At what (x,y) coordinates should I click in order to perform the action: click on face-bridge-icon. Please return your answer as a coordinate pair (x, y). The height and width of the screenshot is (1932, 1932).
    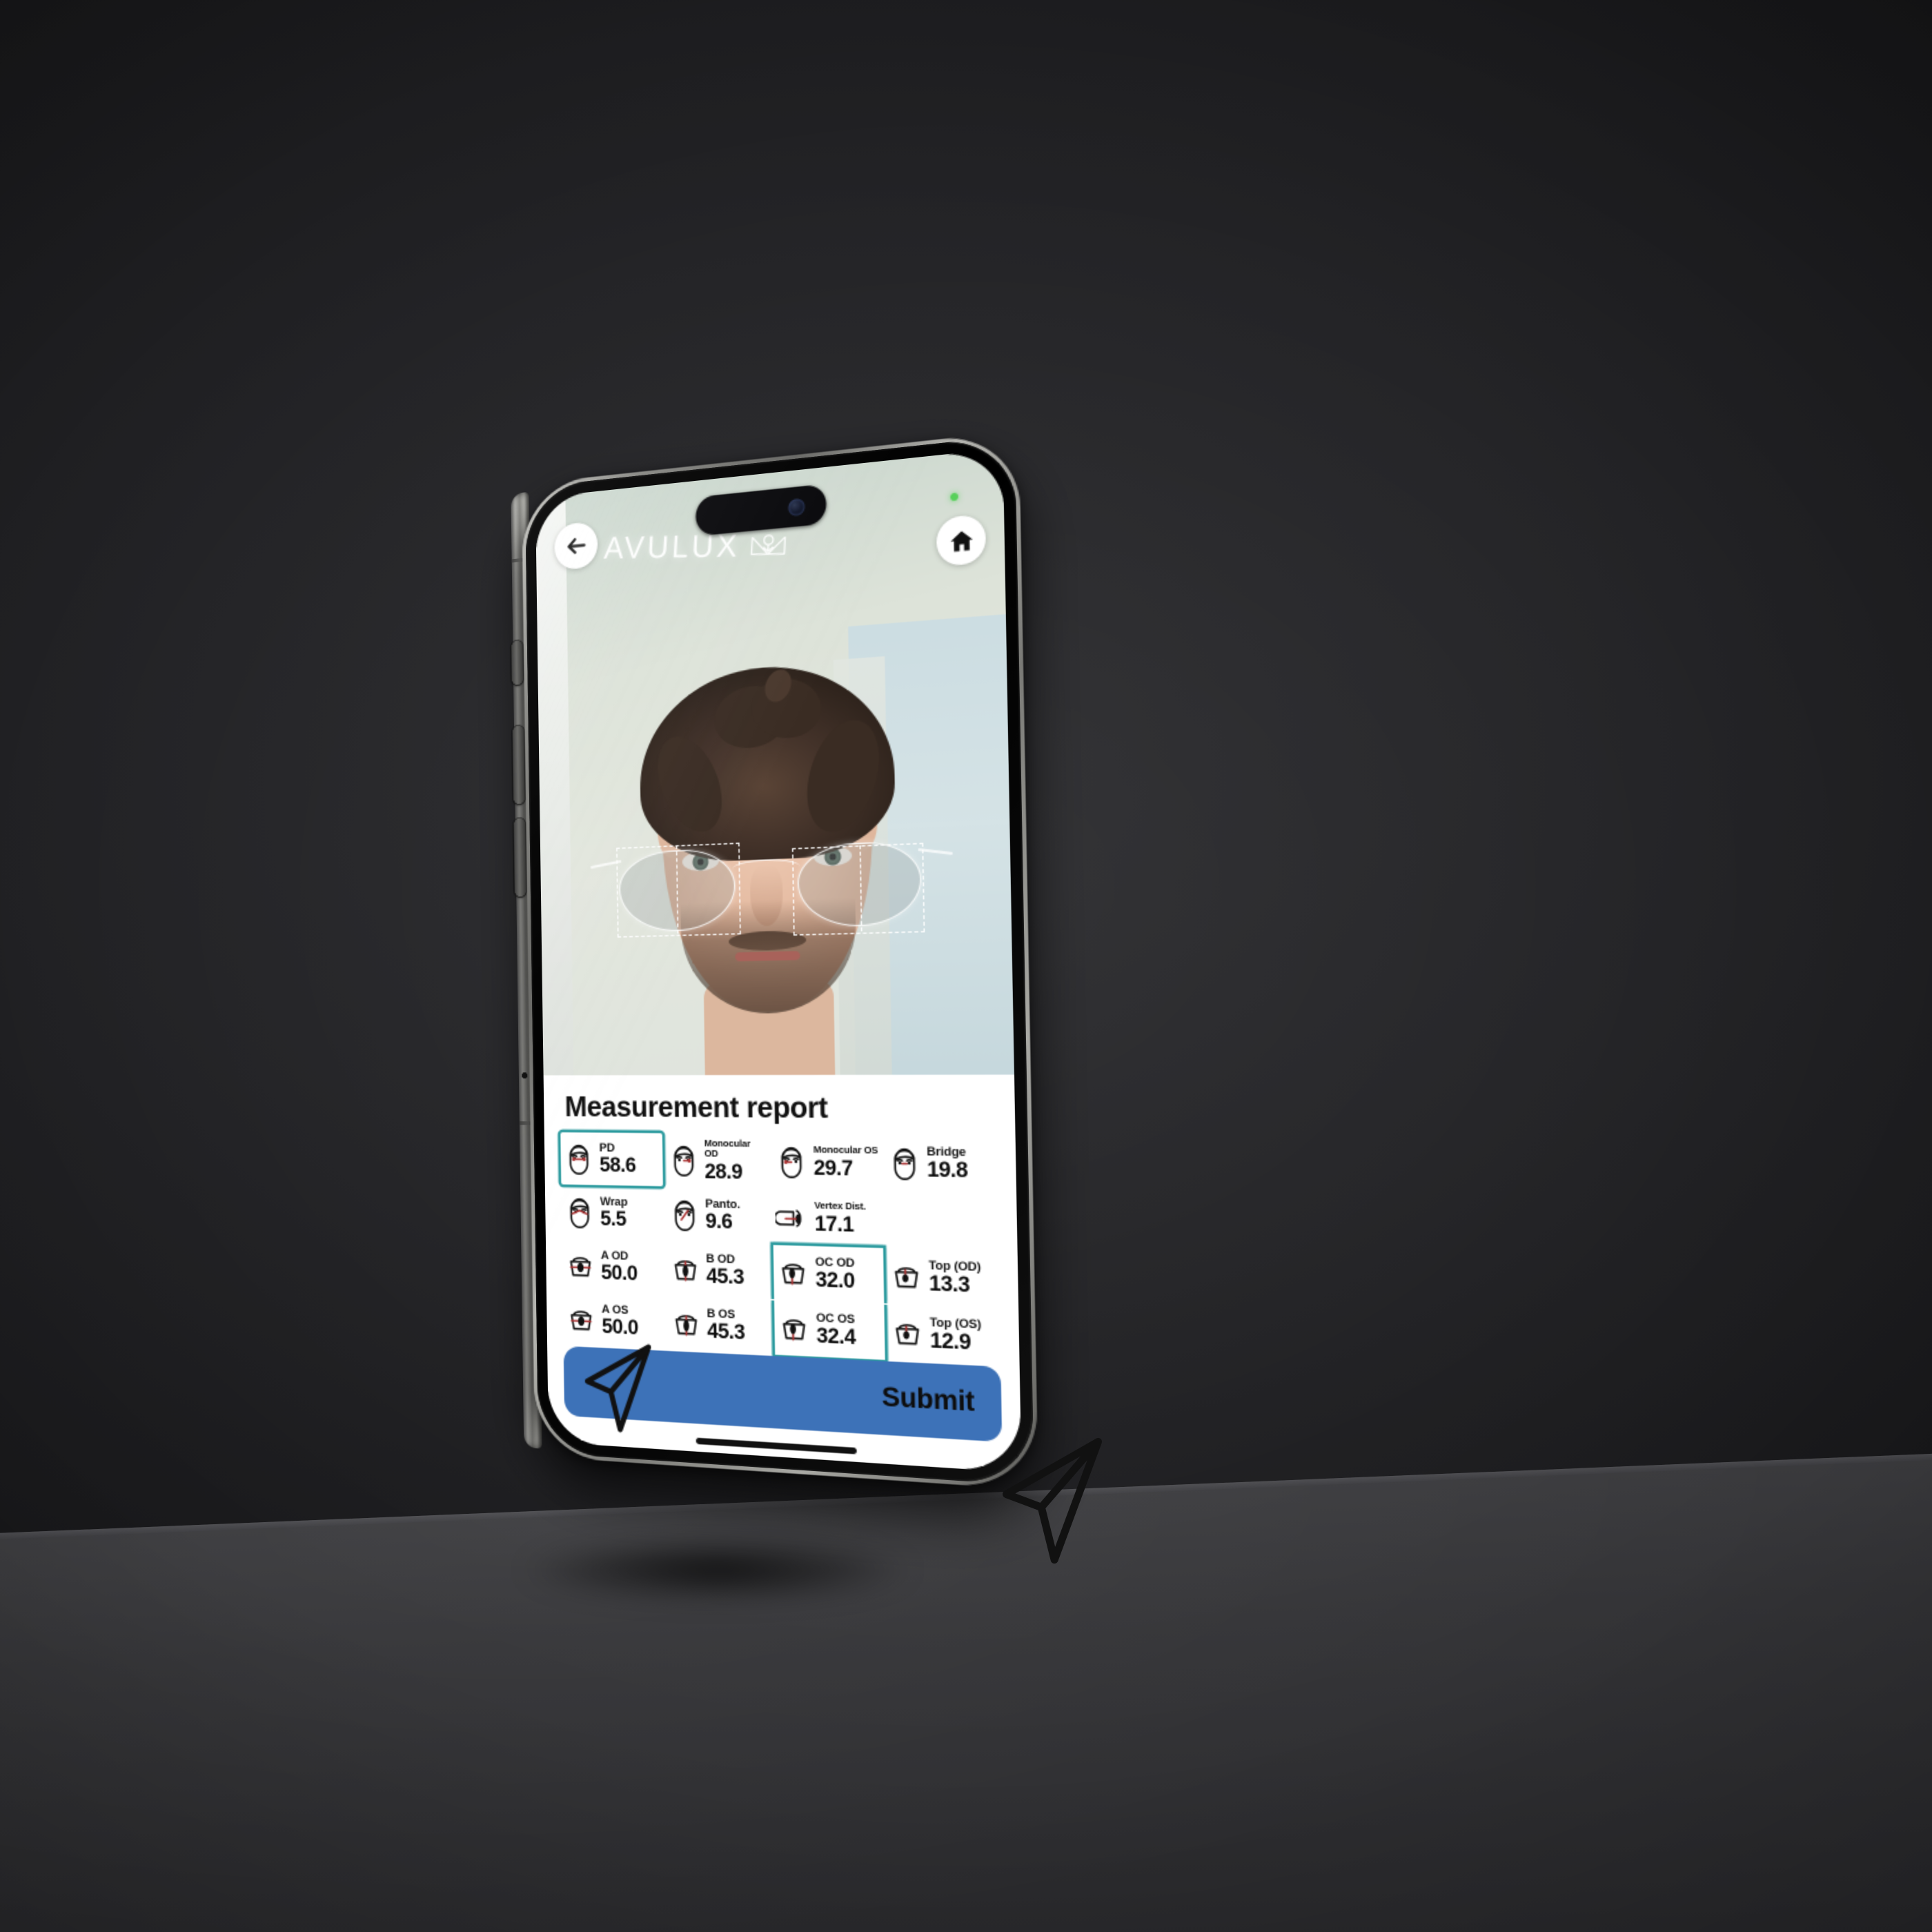
    Looking at the image, I should click on (904, 1163).